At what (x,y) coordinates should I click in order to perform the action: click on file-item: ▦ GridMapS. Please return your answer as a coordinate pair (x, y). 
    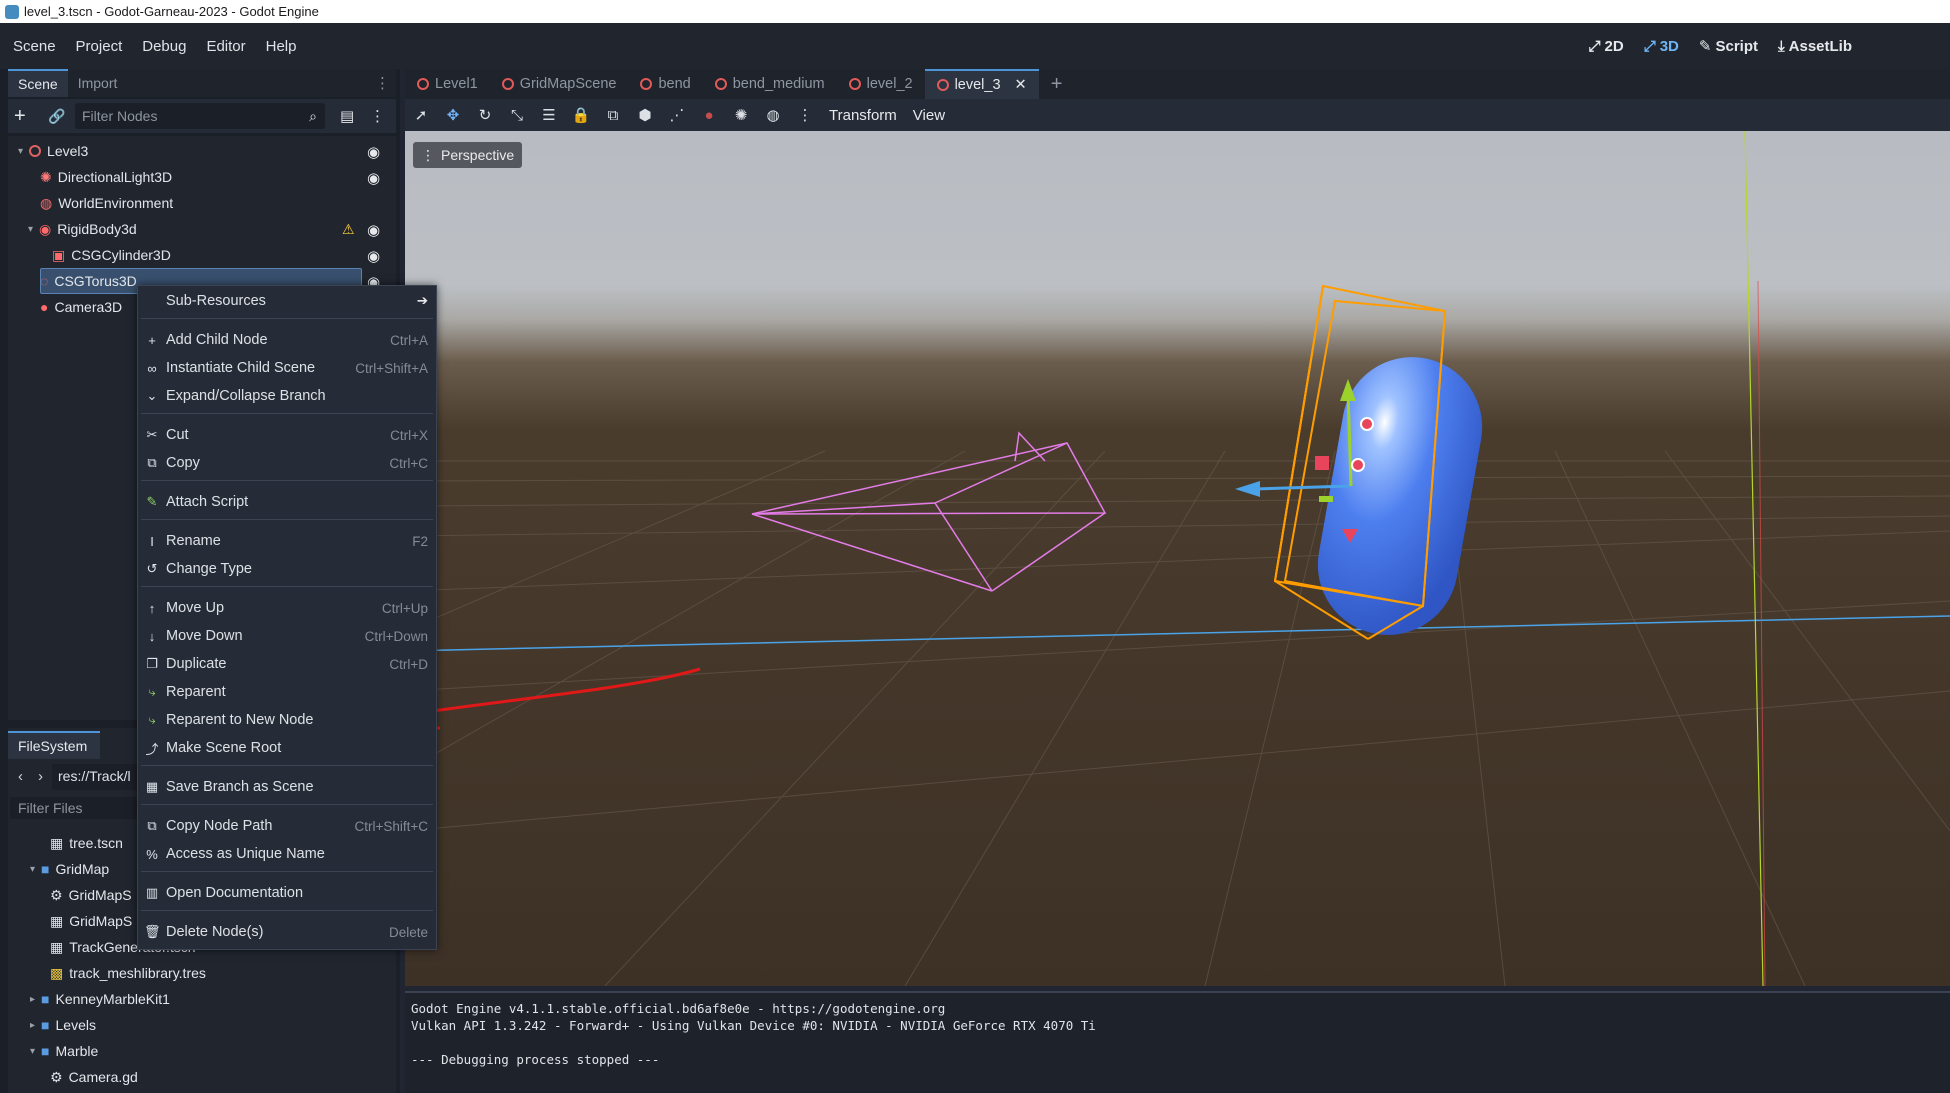
    Looking at the image, I should click on (91, 921).